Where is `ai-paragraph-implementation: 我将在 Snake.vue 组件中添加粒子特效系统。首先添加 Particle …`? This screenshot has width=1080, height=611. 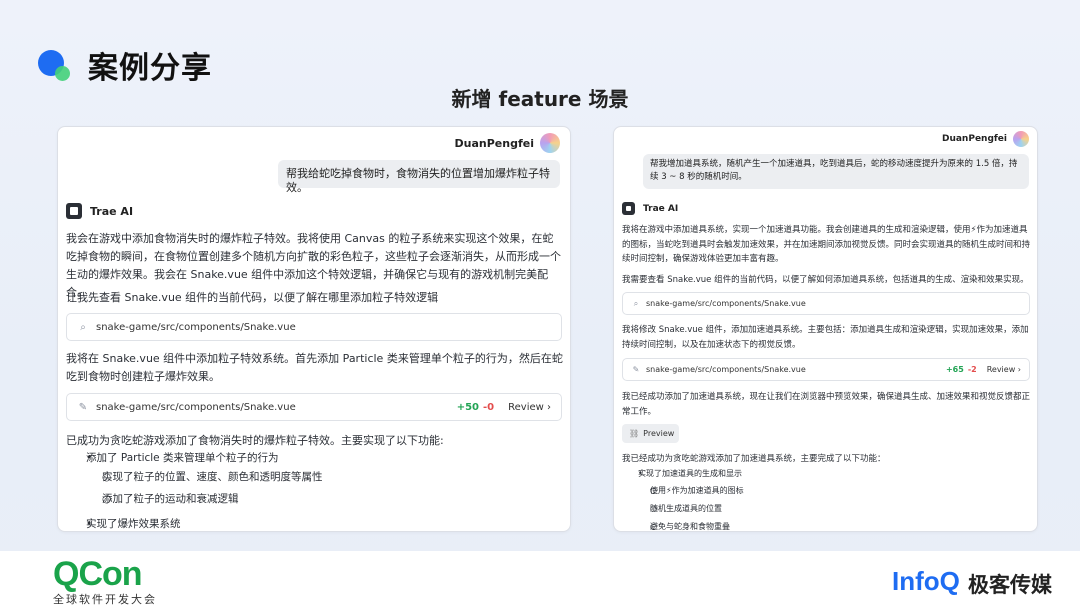
ai-paragraph-implementation: 我将在 Snake.vue 组件中添加粒子特效系统。首先添加 Particle … is located at coordinates (314, 367).